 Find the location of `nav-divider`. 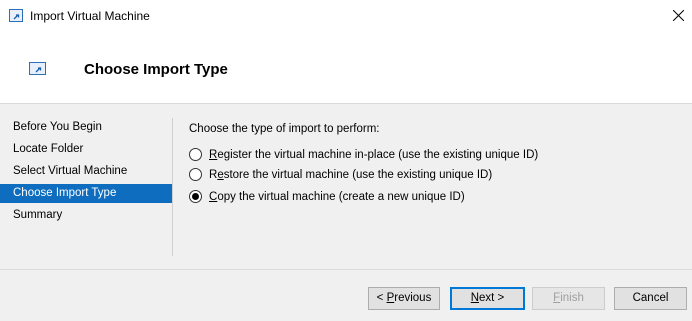

nav-divider is located at coordinates (172, 187).